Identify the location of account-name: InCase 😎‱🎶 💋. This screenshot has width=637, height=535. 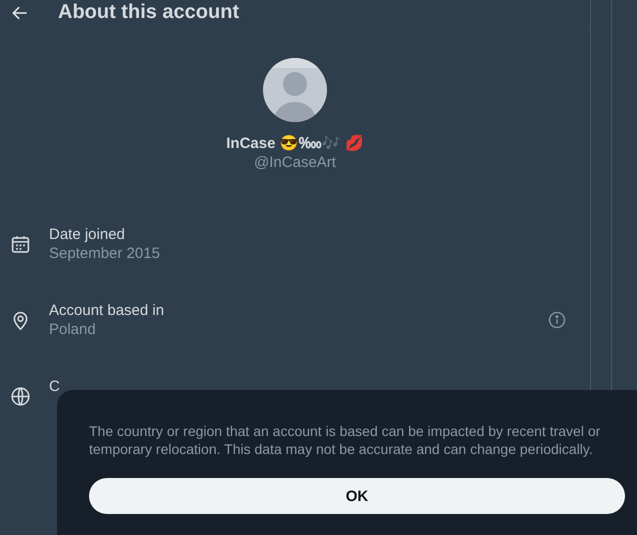
(295, 143).